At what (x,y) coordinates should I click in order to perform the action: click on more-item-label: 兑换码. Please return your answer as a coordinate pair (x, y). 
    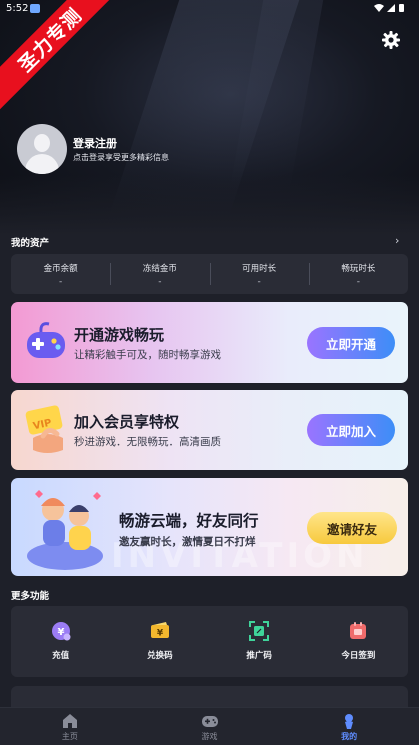
    Looking at the image, I should click on (160, 656).